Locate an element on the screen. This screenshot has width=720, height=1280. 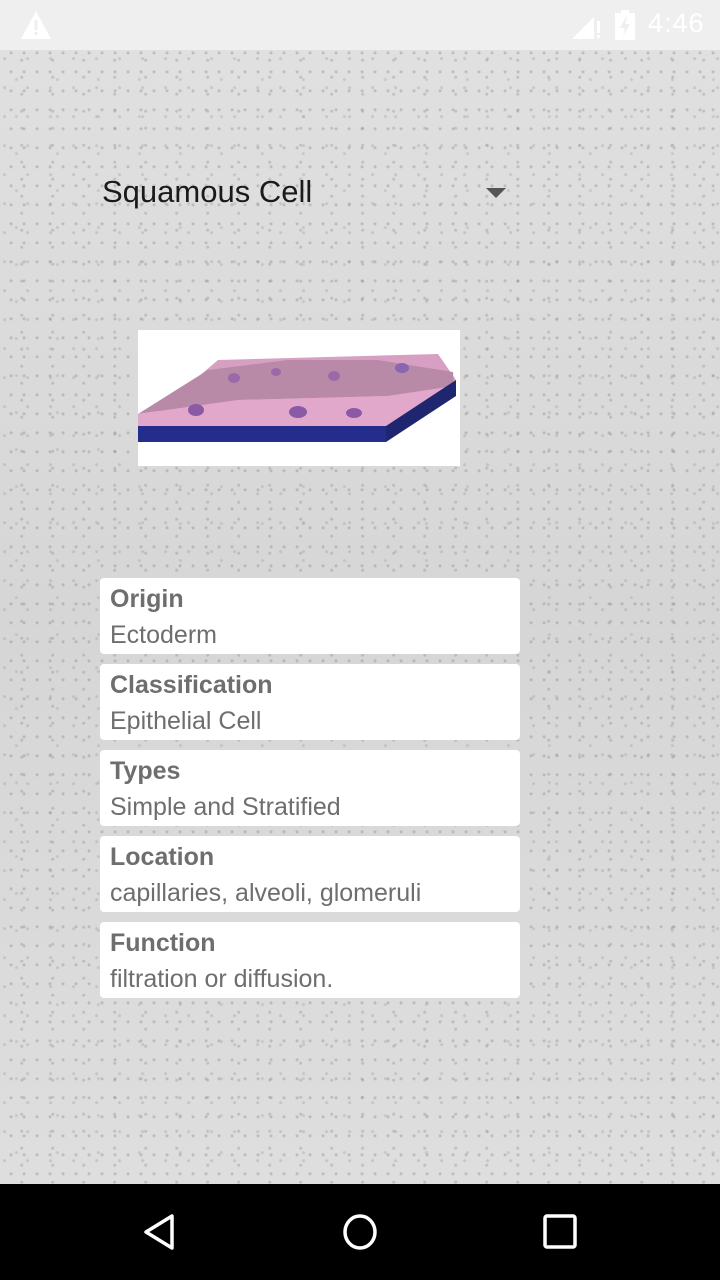
dropdown-selected-value: Squamous Cell is located at coordinates (207, 191).